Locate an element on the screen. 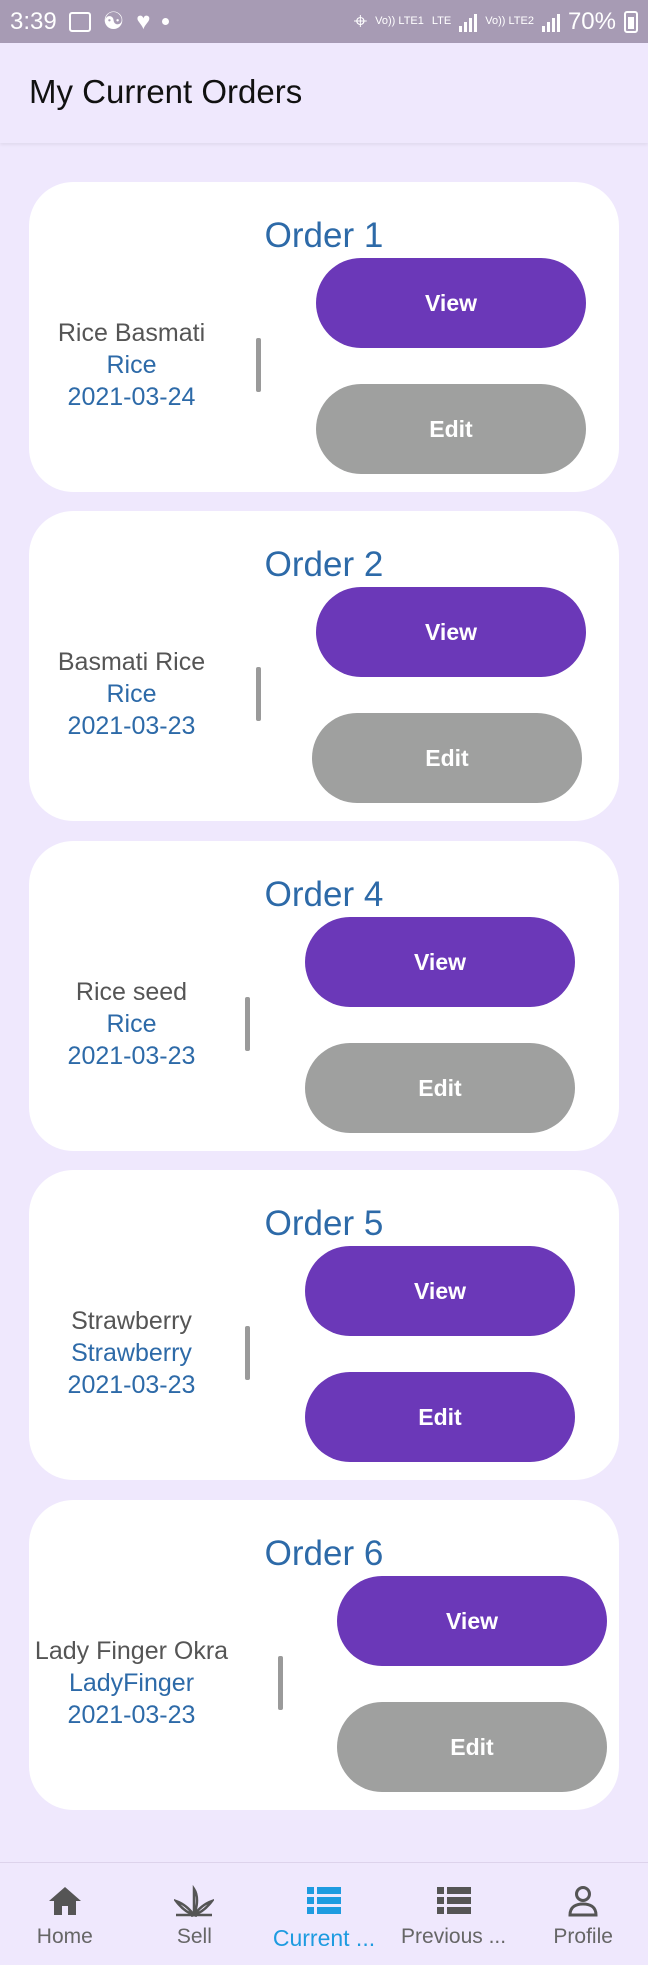 Image resolution: width=648 pixels, height=1965 pixels. battery-icon is located at coordinates (631, 21).